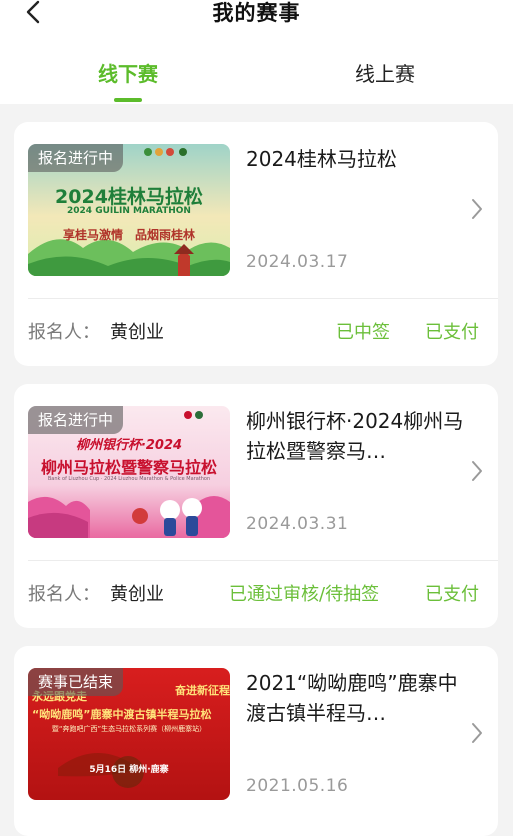 This screenshot has width=513, height=836. What do you see at coordinates (297, 262) in the screenshot?
I see `event-date: 2024.03.17` at bounding box center [297, 262].